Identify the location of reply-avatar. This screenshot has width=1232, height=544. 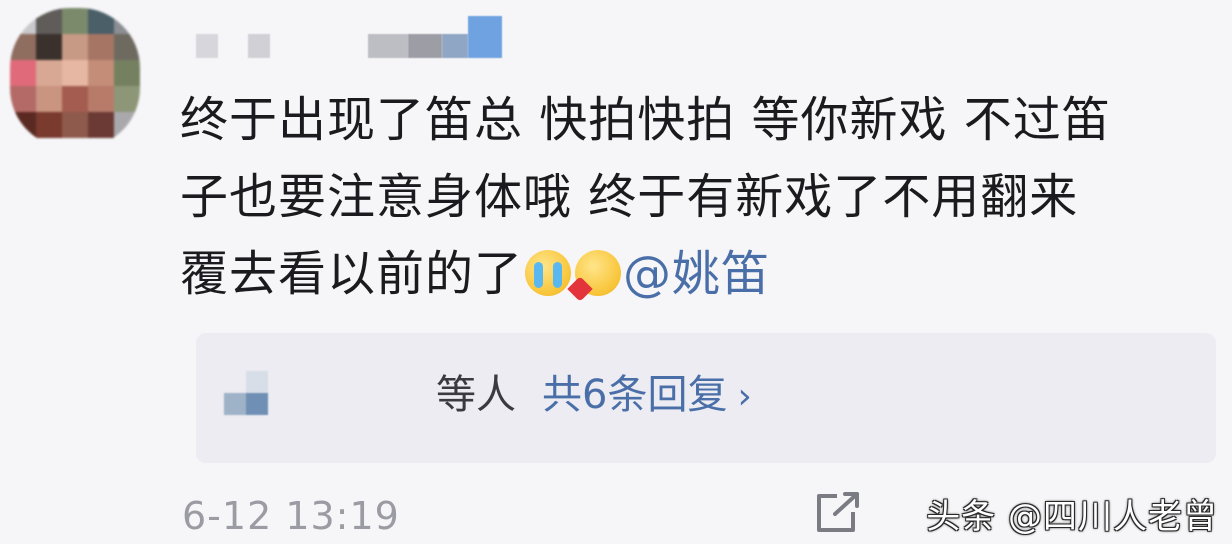
(249, 396).